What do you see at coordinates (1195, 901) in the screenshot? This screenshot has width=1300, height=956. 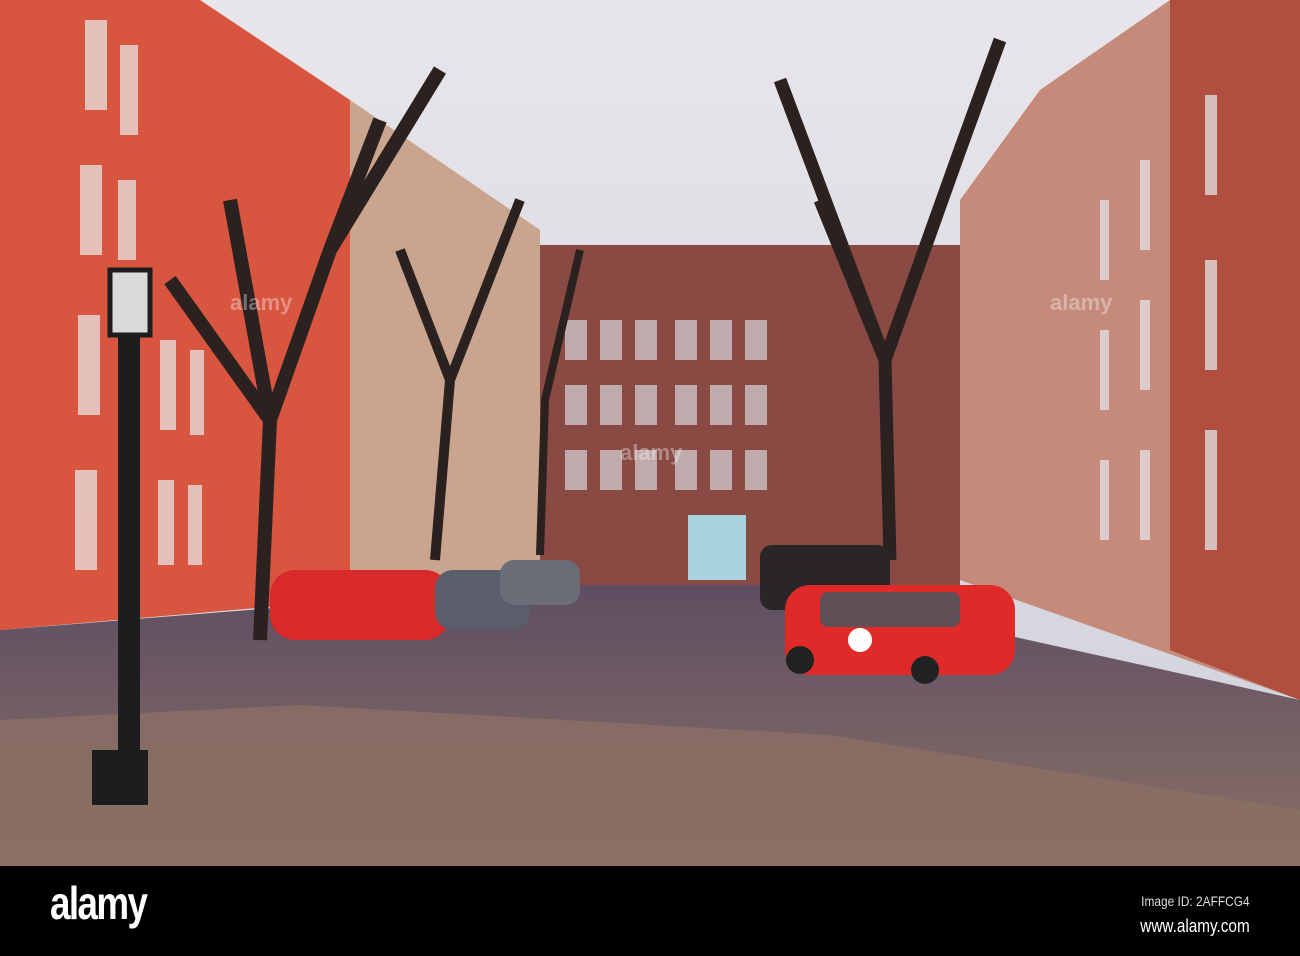 I see `image-id: Image ID: 2AFFCG4` at bounding box center [1195, 901].